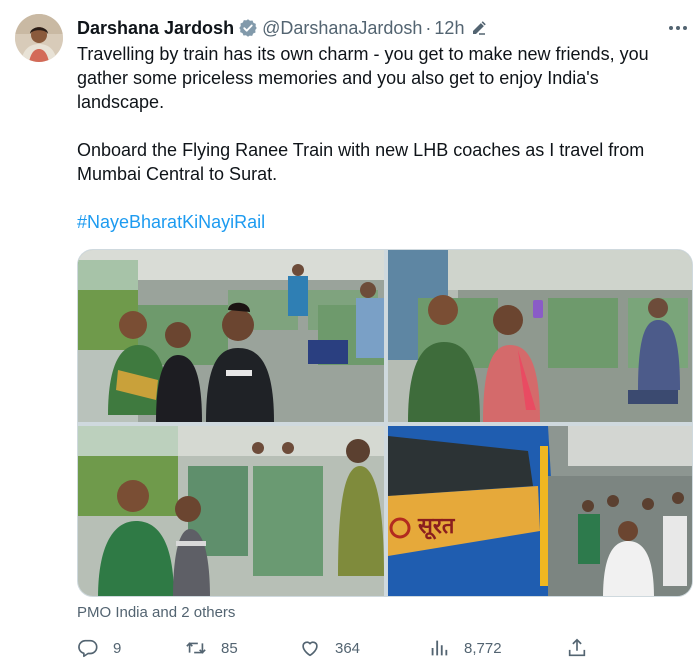 The image size is (693, 668). I want to click on timestamp: 12h, so click(449, 28).